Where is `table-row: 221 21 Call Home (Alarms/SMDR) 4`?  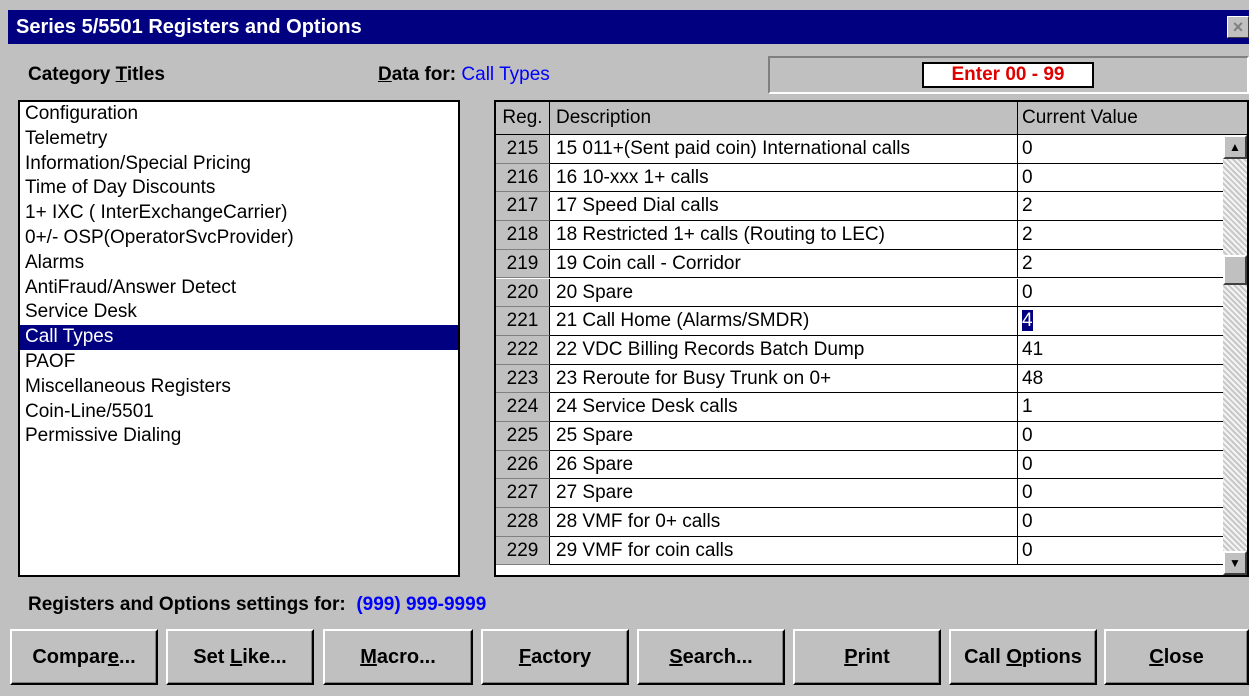 table-row: 221 21 Call Home (Alarms/SMDR) 4 is located at coordinates (859, 321).